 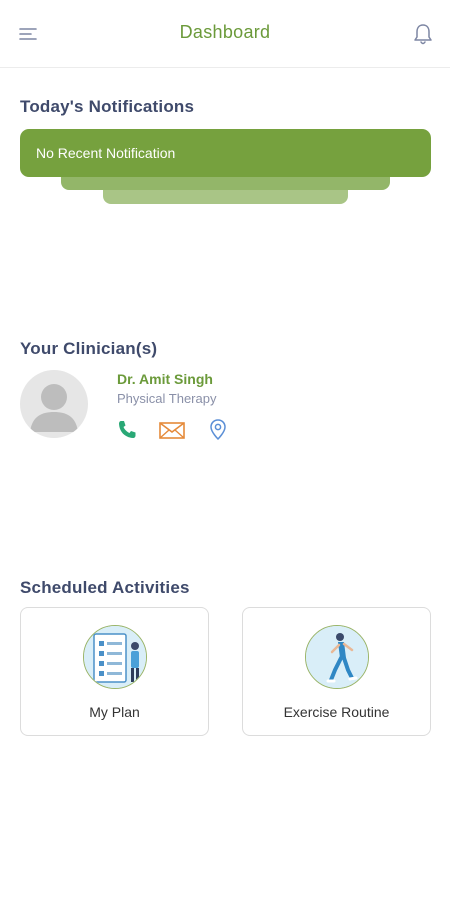 What do you see at coordinates (218, 430) in the screenshot?
I see `location-pin-icon` at bounding box center [218, 430].